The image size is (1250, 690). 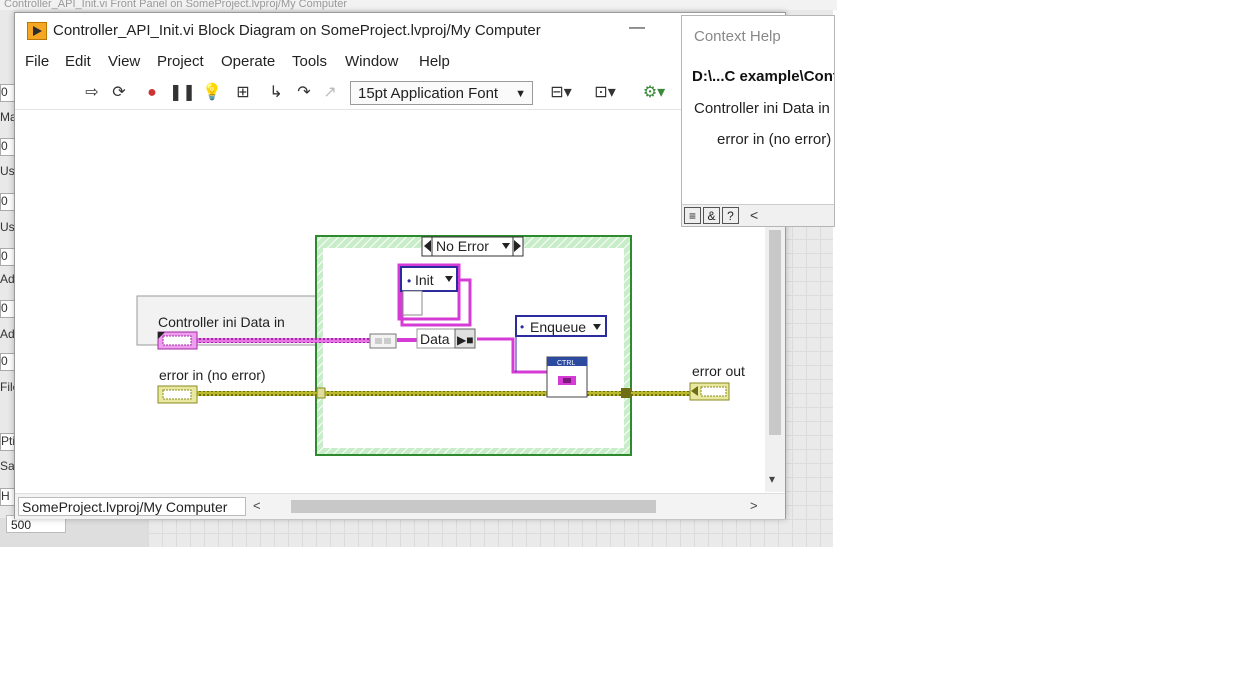 What do you see at coordinates (774, 139) in the screenshot?
I see `context-help-line-2: error in (no error)` at bounding box center [774, 139].